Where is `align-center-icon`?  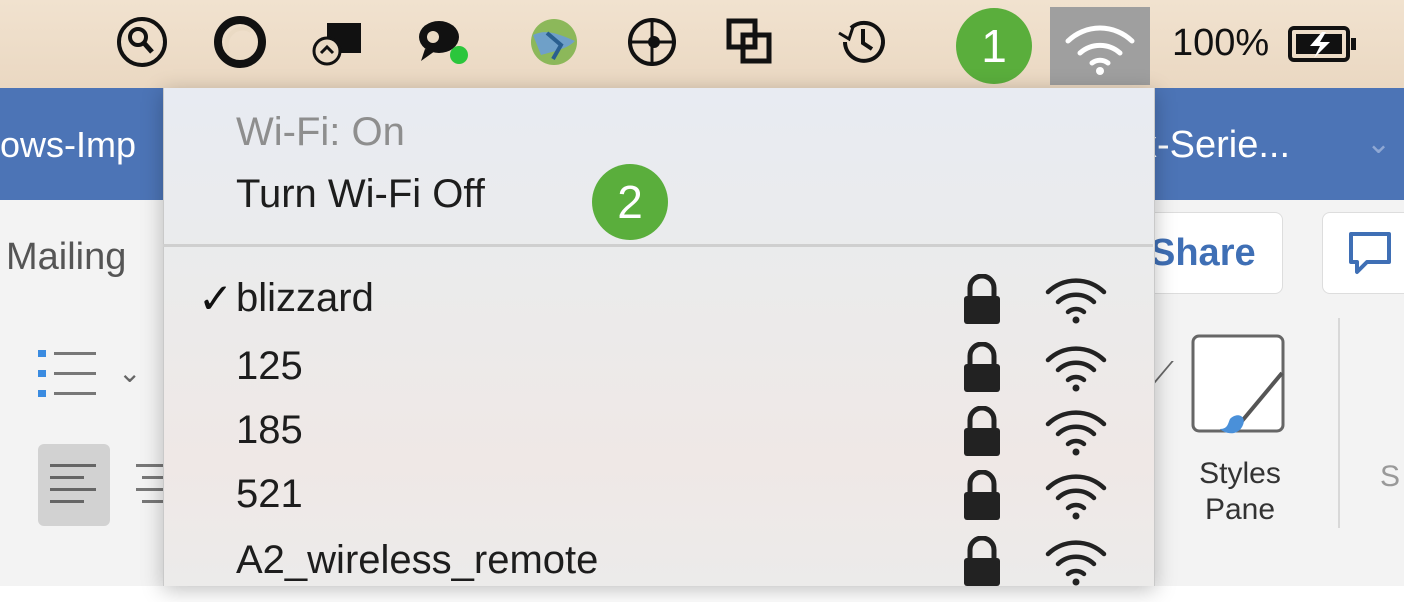
align-center-icon is located at coordinates (149, 487).